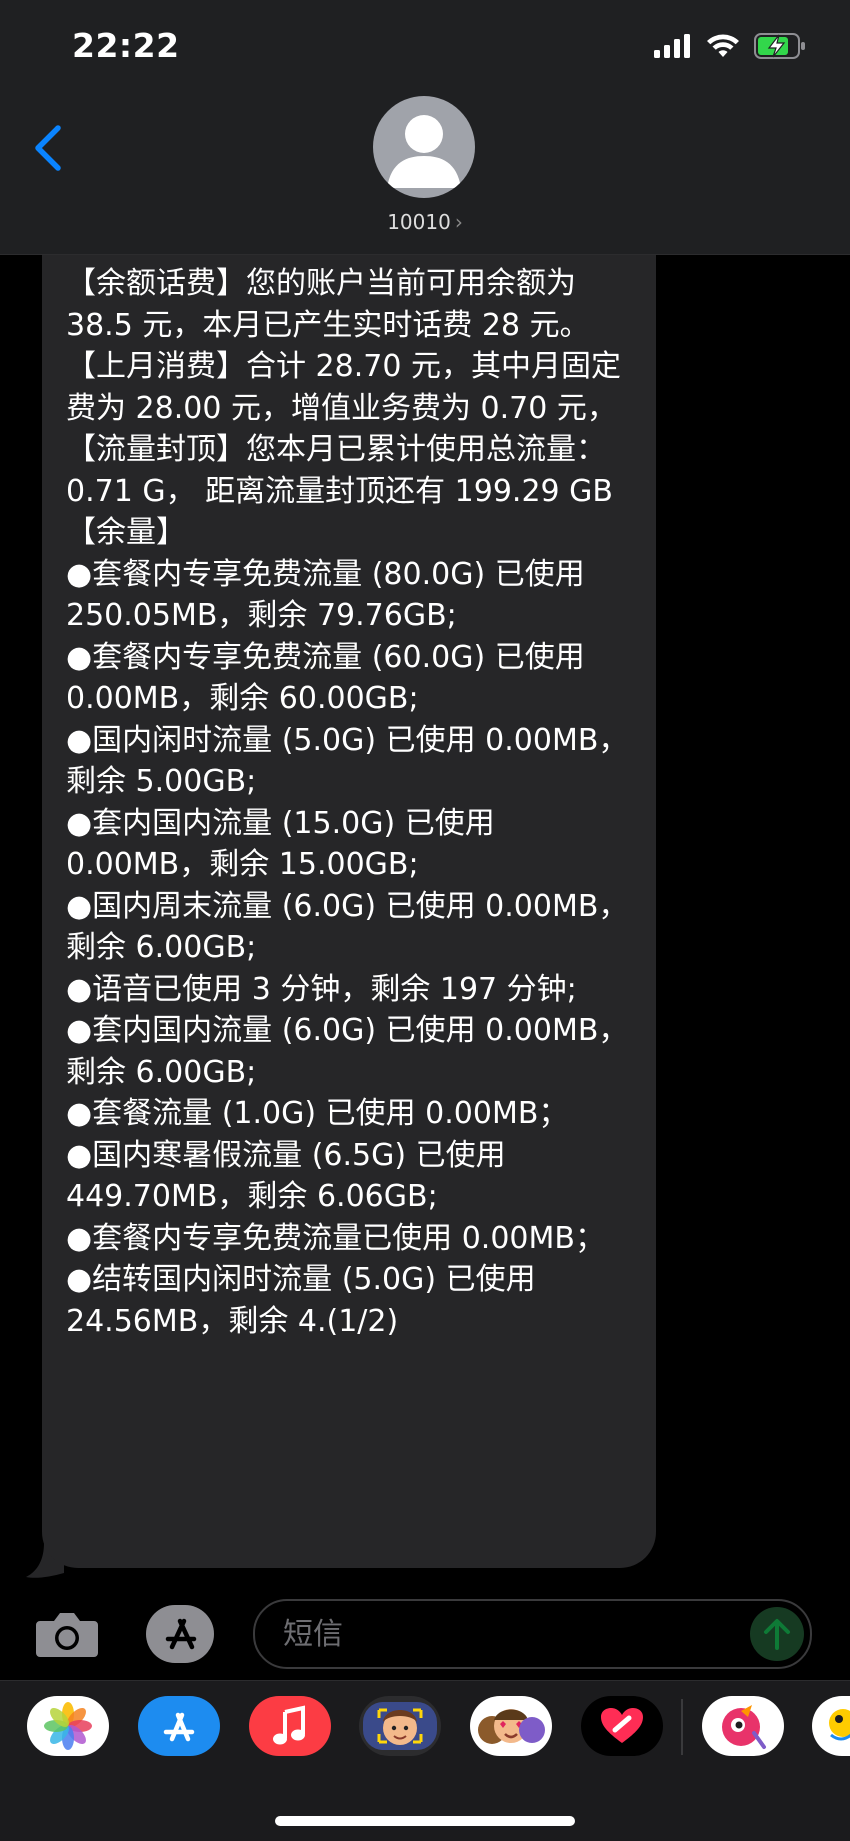  What do you see at coordinates (48, 148) in the screenshot?
I see `back-chevron-icon` at bounding box center [48, 148].